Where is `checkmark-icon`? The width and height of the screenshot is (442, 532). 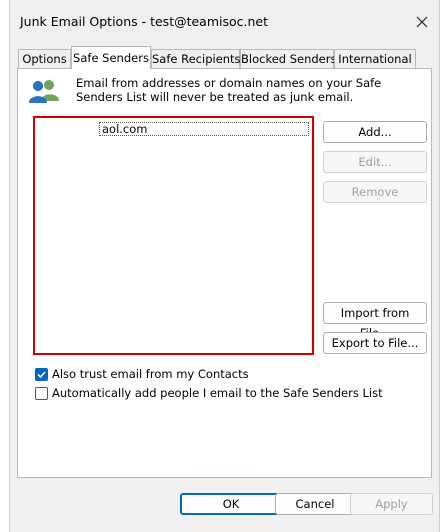 checkmark-icon is located at coordinates (41, 375).